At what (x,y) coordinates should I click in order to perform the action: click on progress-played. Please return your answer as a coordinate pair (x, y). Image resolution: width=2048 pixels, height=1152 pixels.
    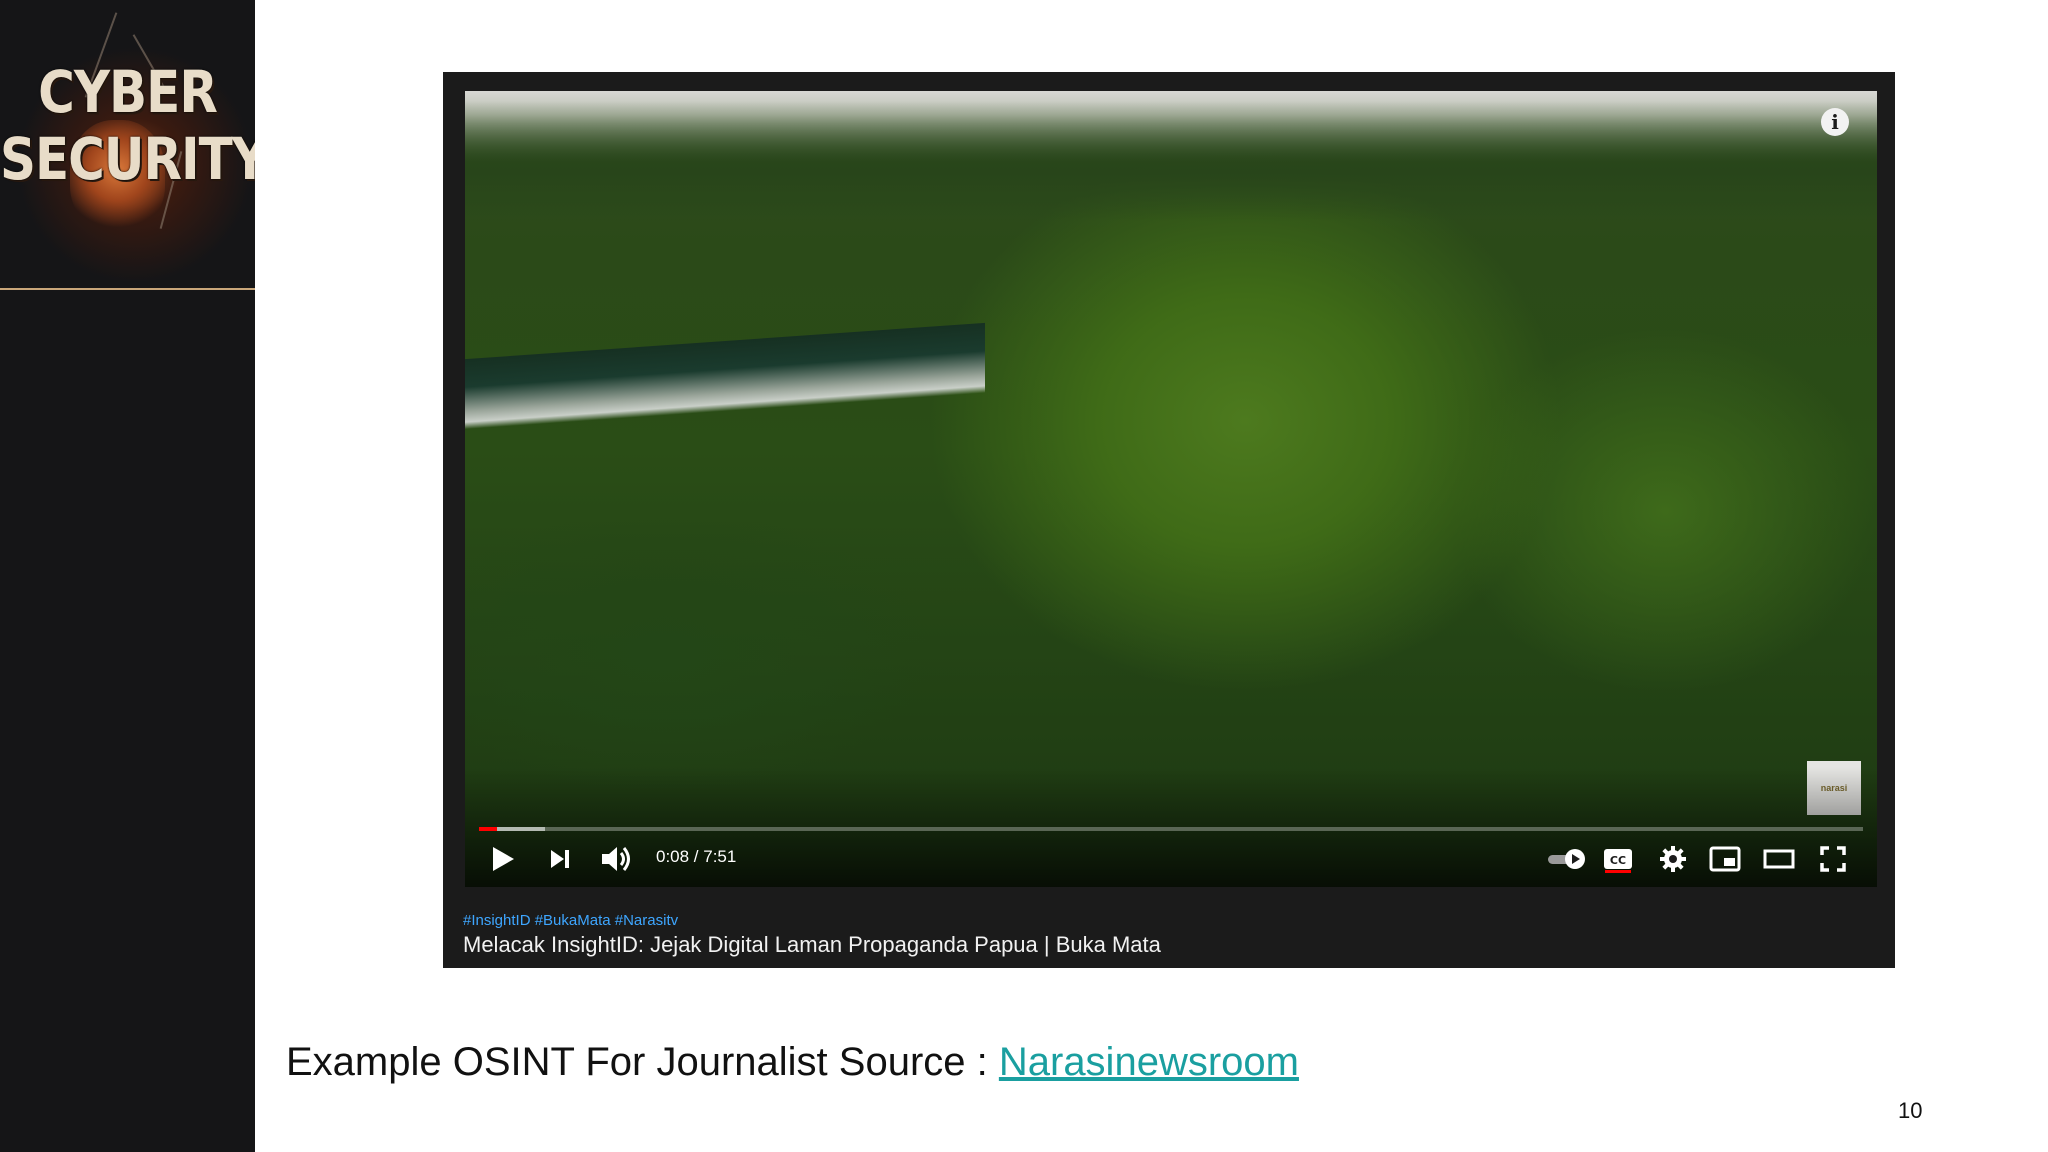
    Looking at the image, I should click on (488, 829).